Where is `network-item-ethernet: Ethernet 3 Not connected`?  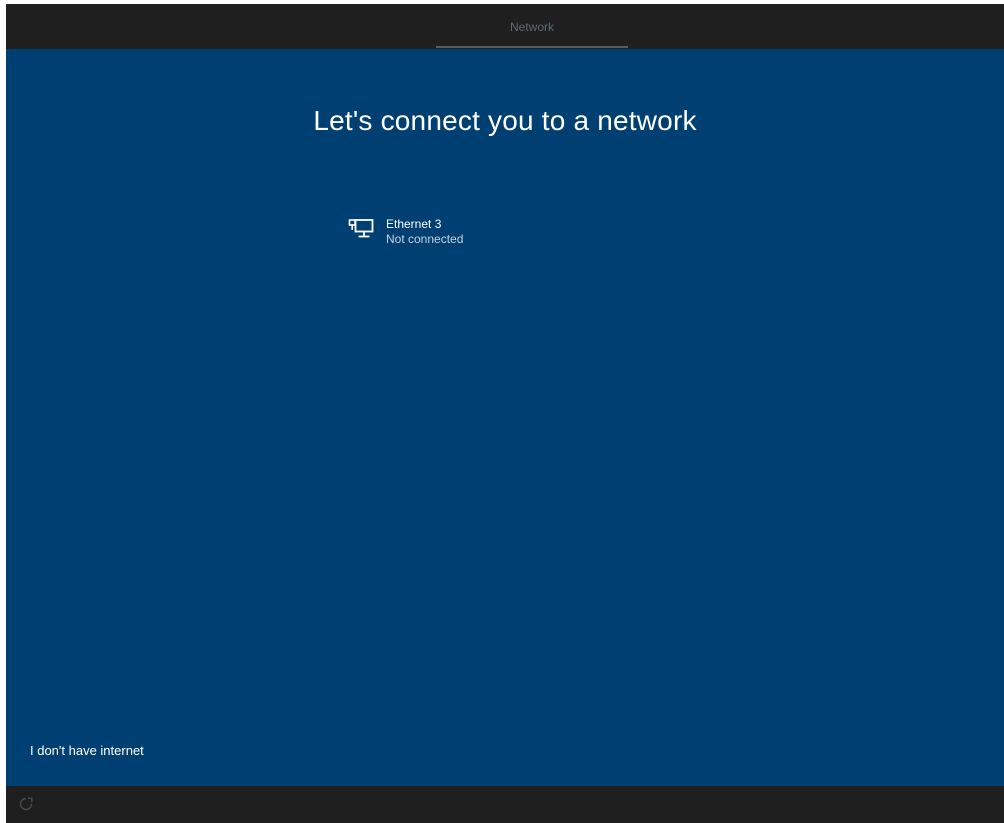 network-item-ethernet: Ethernet 3 Not connected is located at coordinates (436, 233).